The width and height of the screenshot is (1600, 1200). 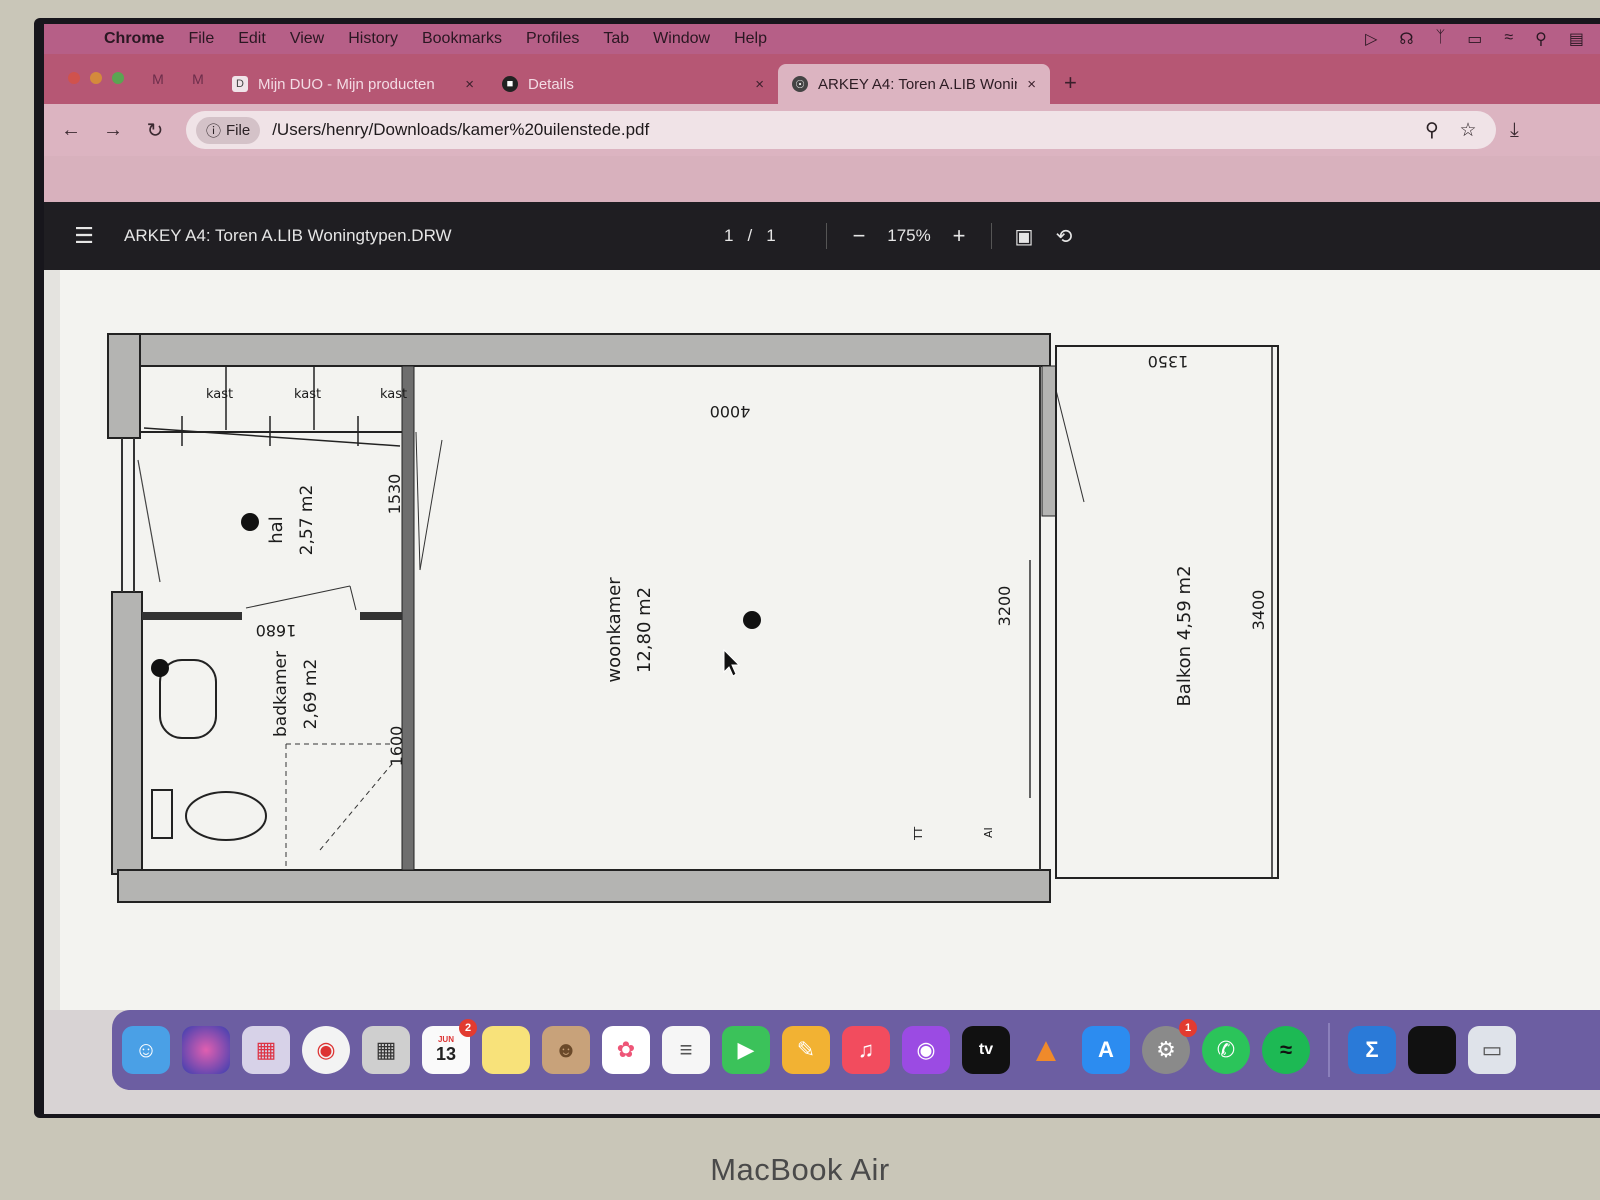 I want to click on dock-siri-icon, so click(x=206, y=1050).